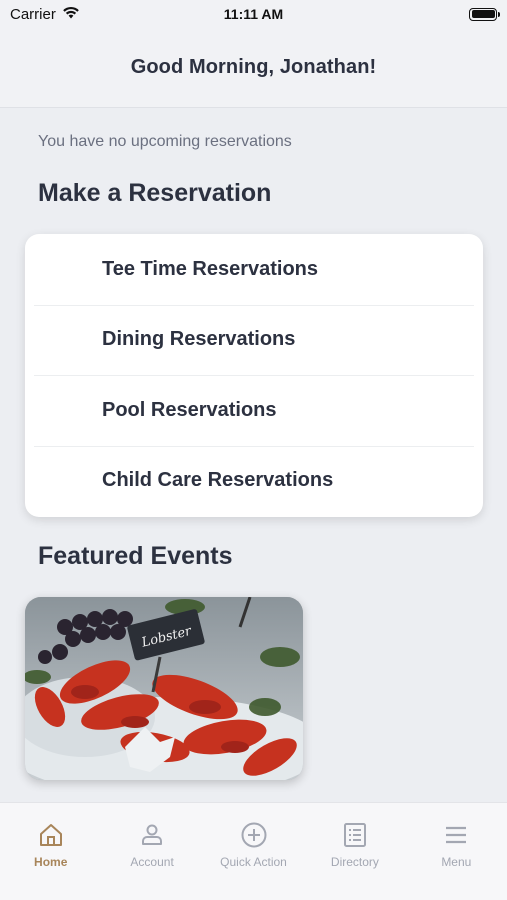 The image size is (507, 900). I want to click on greeting-title: Good Morning, Jonathan!, so click(253, 67).